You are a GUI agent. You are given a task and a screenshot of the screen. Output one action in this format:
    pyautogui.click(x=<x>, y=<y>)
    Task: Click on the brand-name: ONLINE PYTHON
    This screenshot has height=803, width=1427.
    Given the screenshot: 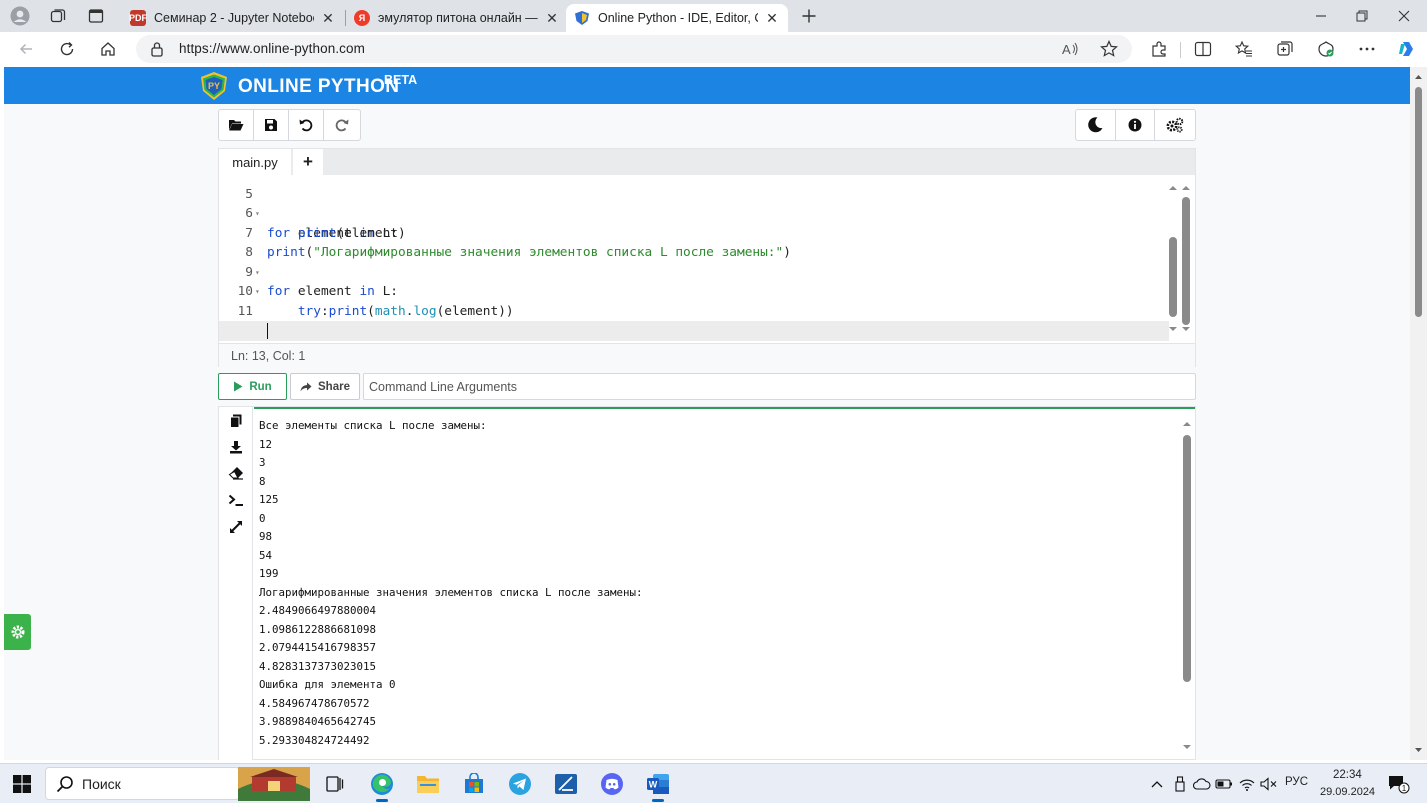 What is the action you would take?
    pyautogui.click(x=318, y=87)
    